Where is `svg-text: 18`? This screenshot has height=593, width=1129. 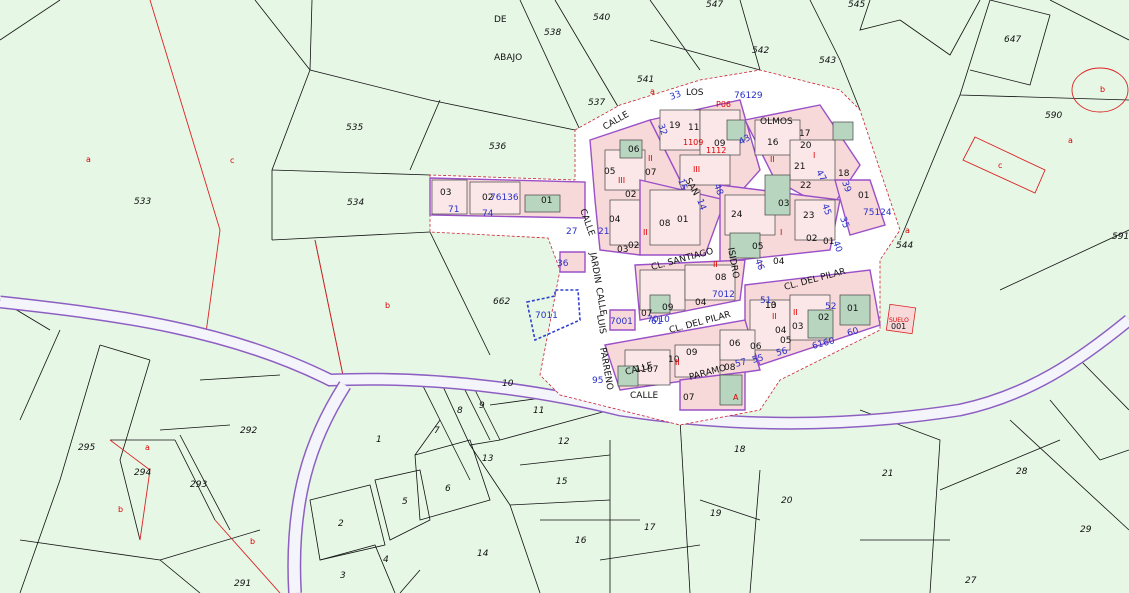
svg-text: 18 is located at coordinates (740, 450).